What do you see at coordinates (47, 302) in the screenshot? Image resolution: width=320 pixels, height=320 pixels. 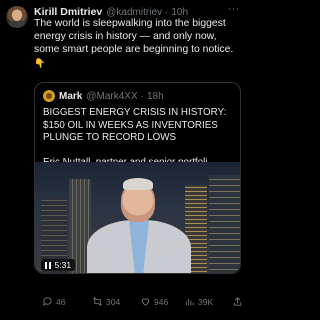 I see `reply-icon` at bounding box center [47, 302].